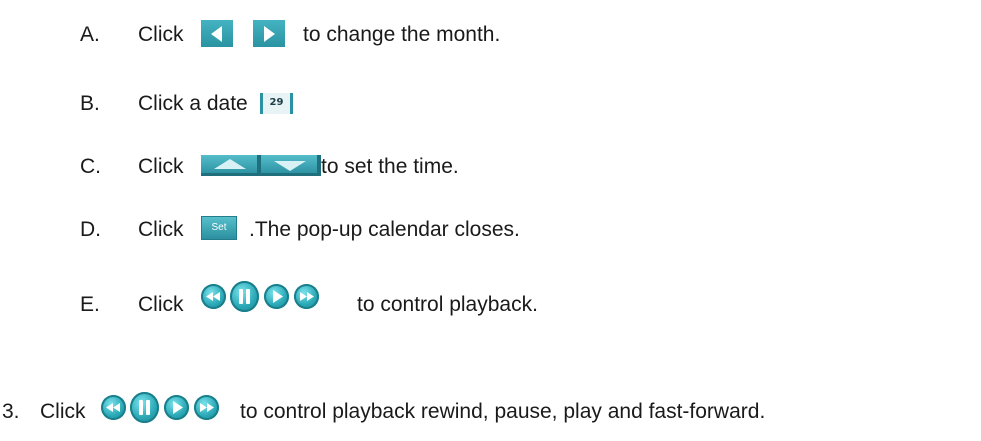 This screenshot has width=981, height=441. What do you see at coordinates (90, 34) in the screenshot?
I see `step-a-marker: A.` at bounding box center [90, 34].